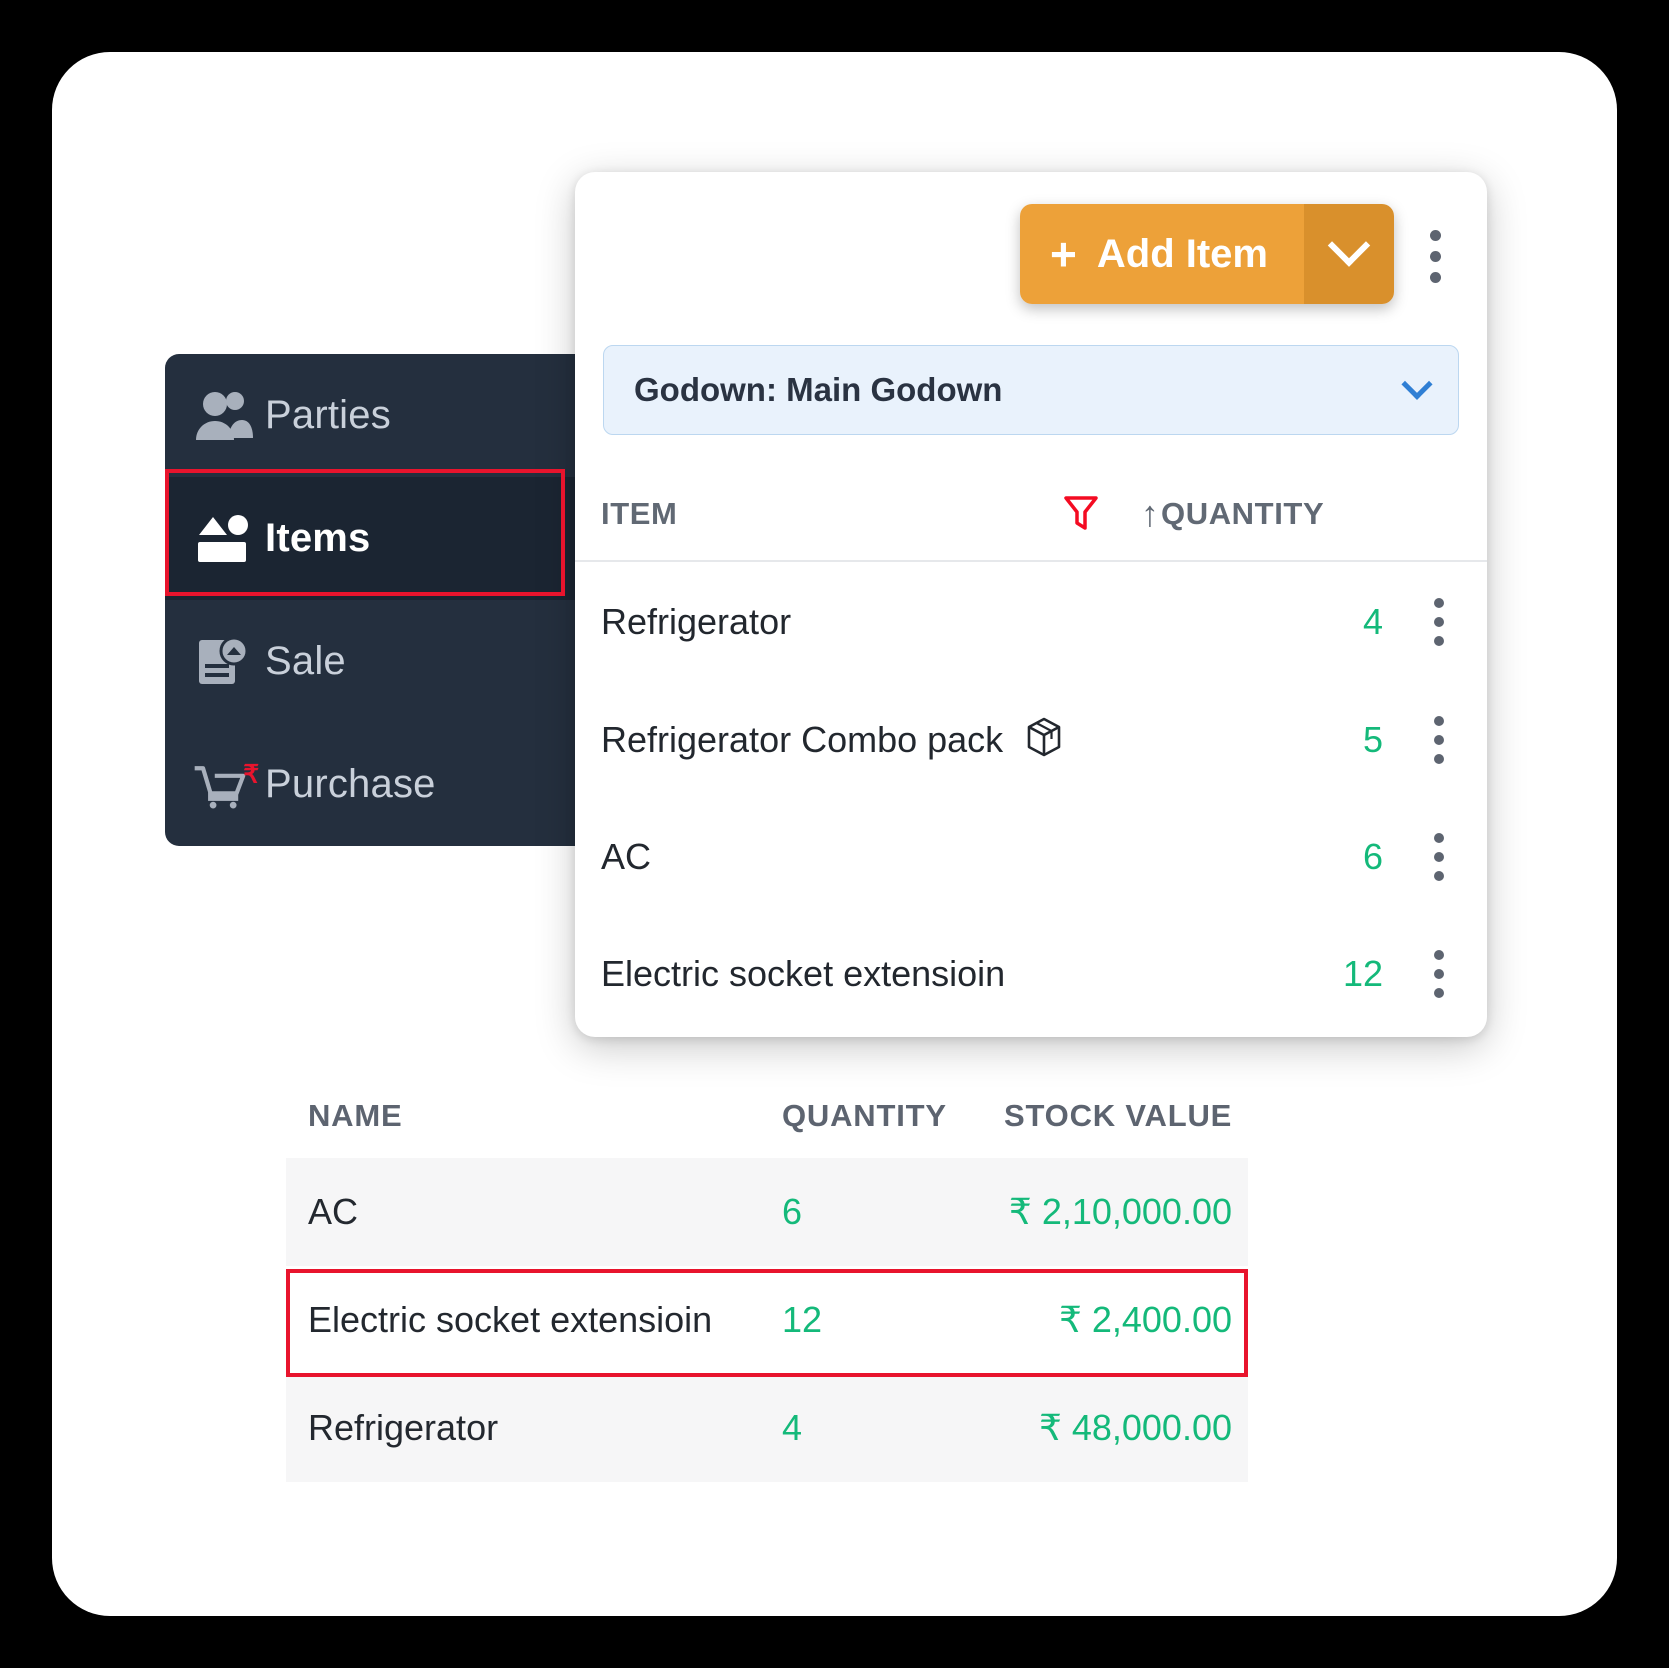 The width and height of the screenshot is (1669, 1668). What do you see at coordinates (803, 973) in the screenshot?
I see `item-name: Electric socket extensioin` at bounding box center [803, 973].